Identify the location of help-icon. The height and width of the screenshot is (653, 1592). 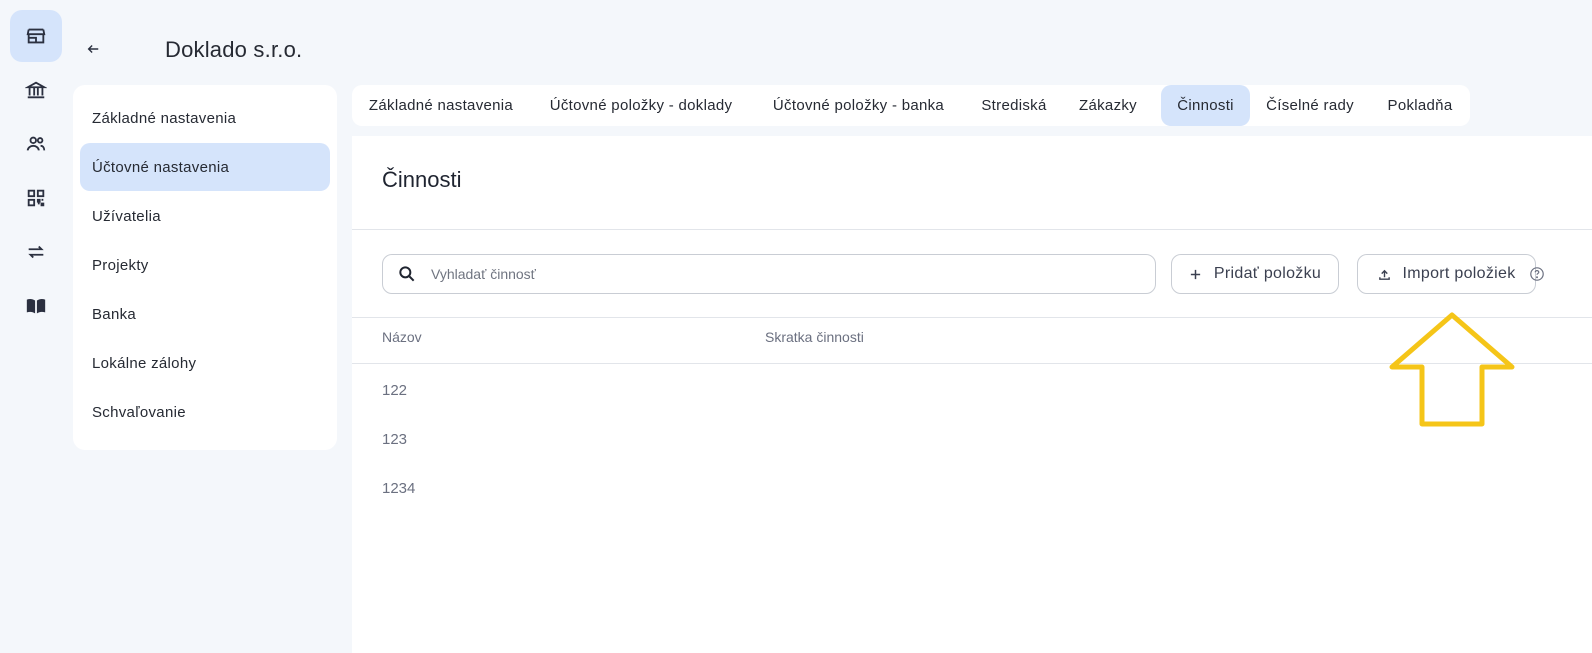
(1537, 274).